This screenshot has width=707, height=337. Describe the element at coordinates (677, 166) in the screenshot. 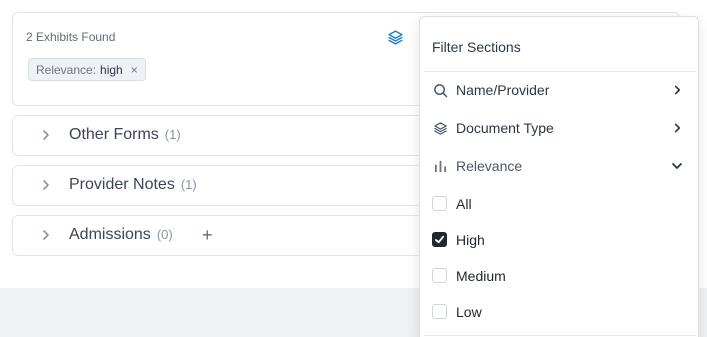

I see `chevron-down-icon` at that location.